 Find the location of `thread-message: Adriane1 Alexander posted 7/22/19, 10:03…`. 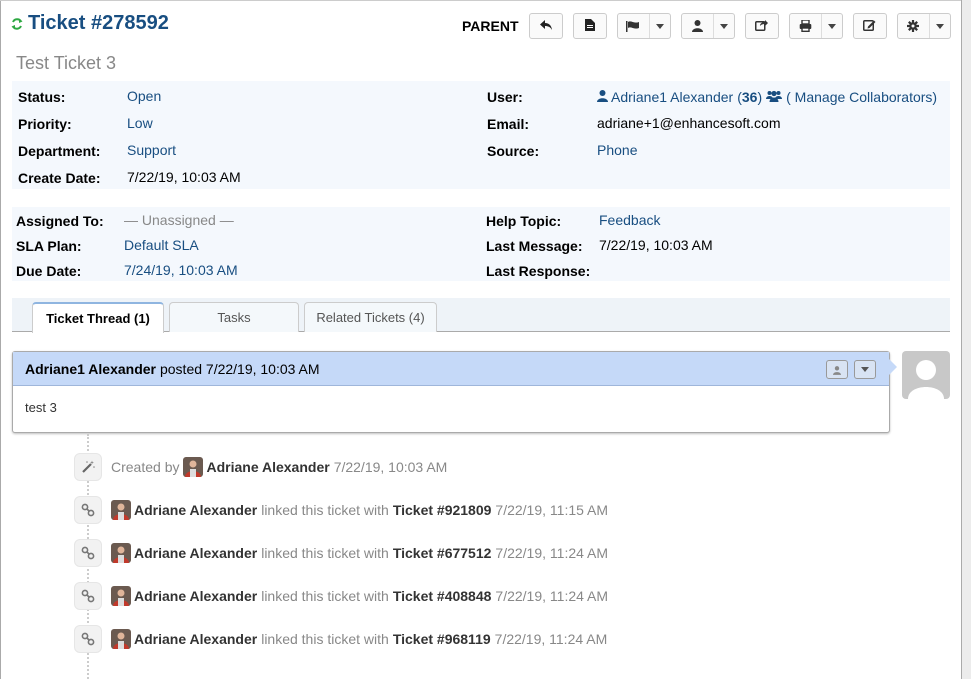

thread-message: Adriane1 Alexander posted 7/22/19, 10:03… is located at coordinates (451, 392).